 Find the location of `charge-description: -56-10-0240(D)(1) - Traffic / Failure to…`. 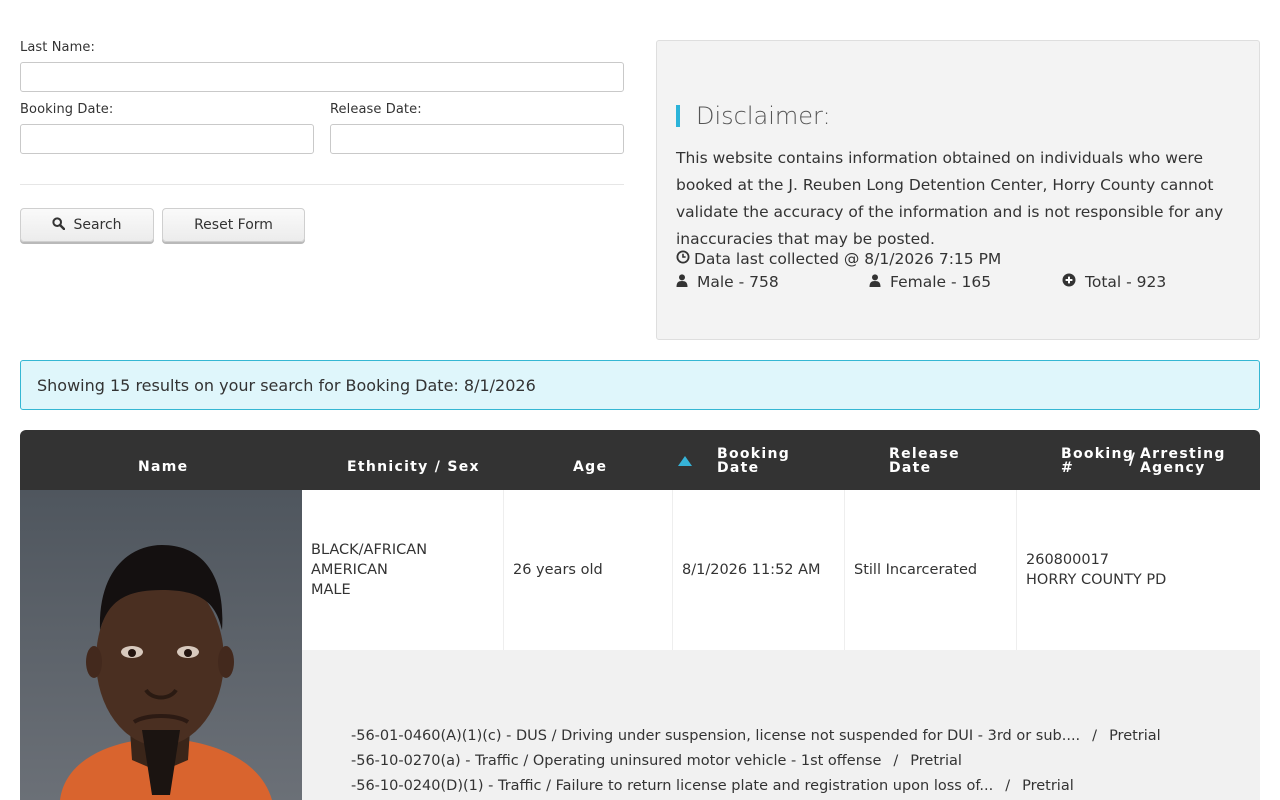

charge-description: -56-10-0240(D)(1) - Traffic / Failure to… is located at coordinates (672, 786).